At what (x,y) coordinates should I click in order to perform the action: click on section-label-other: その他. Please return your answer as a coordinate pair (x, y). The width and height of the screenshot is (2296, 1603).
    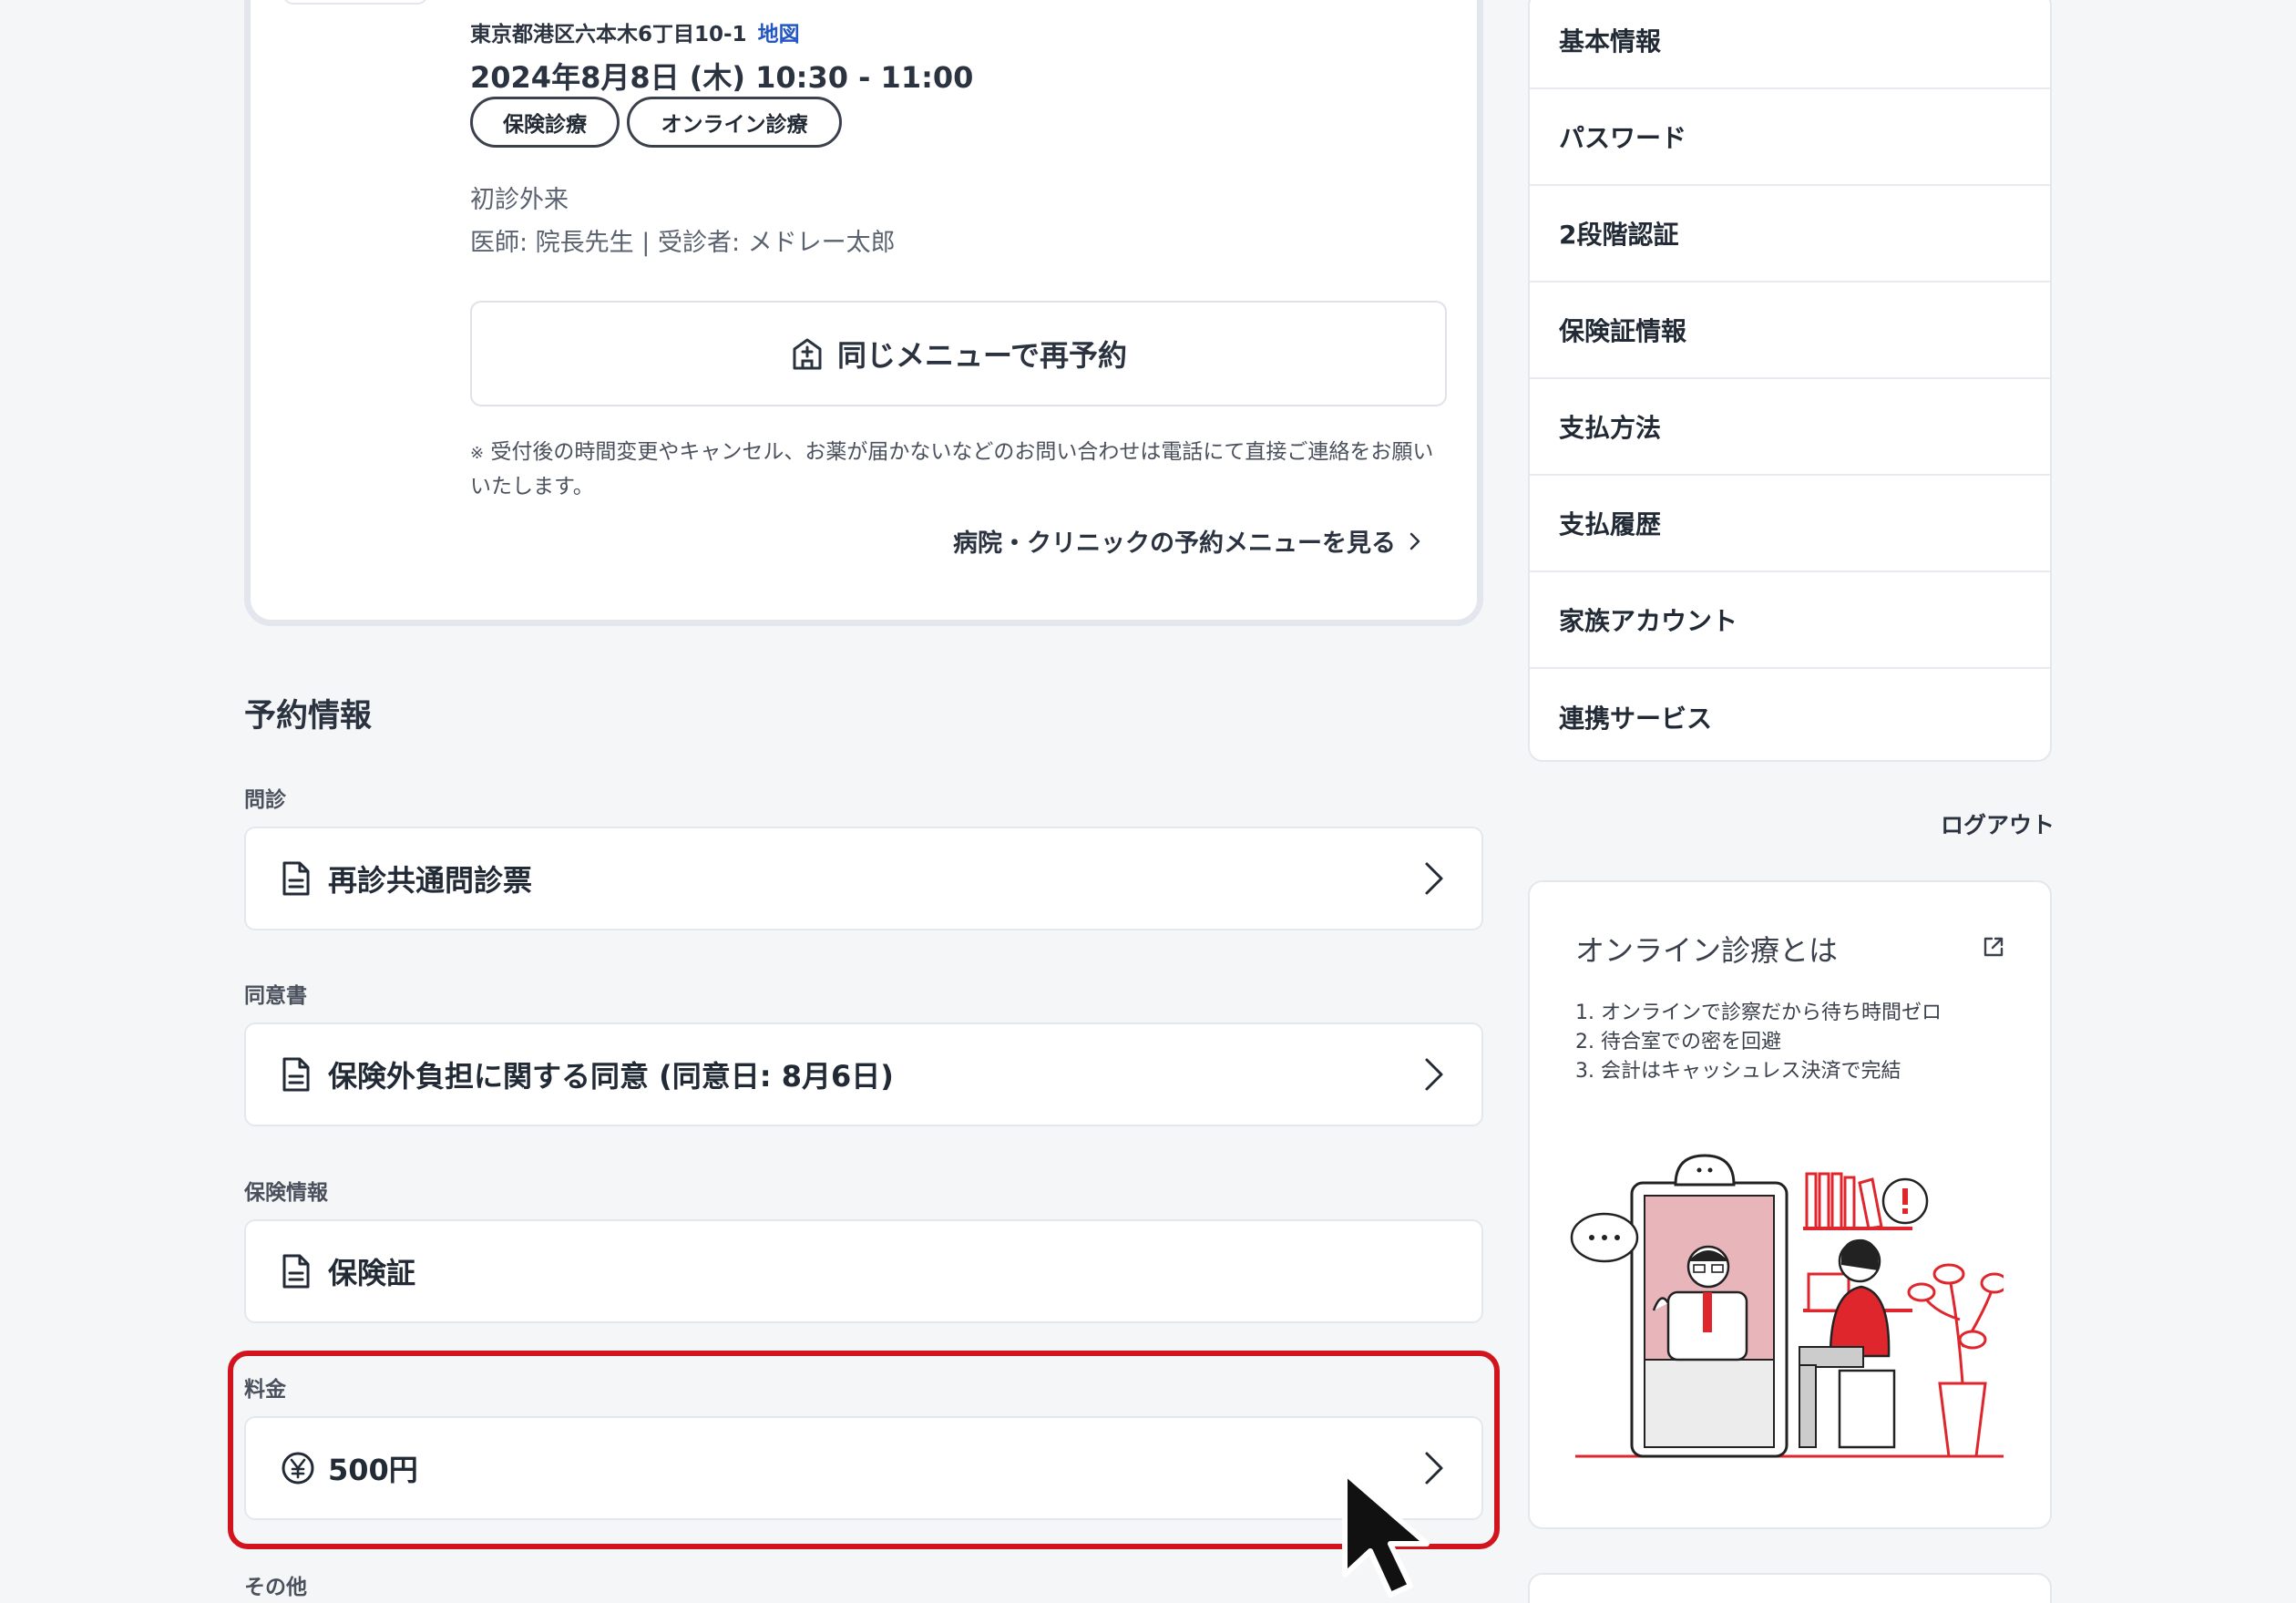
    Looking at the image, I should click on (275, 1587).